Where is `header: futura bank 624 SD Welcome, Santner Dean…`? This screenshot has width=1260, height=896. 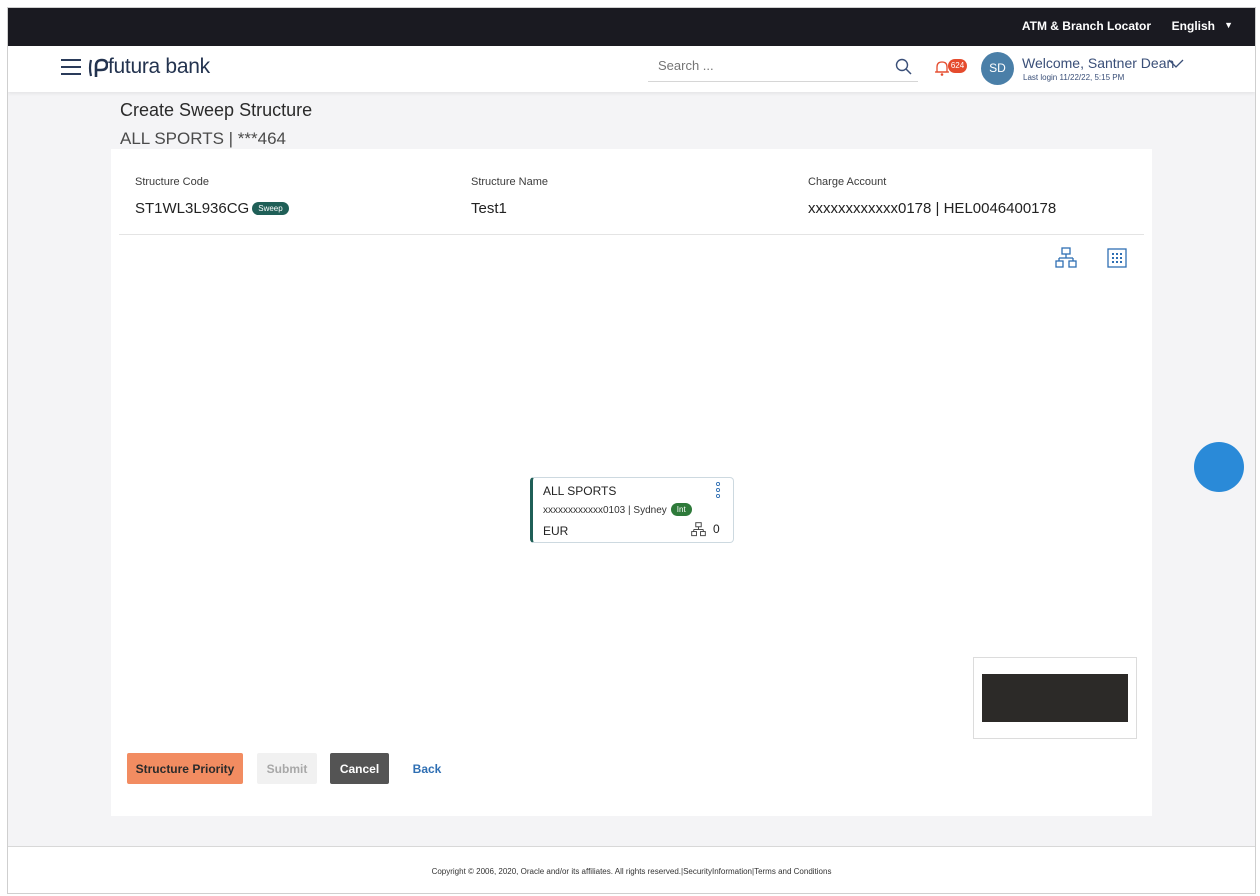 header: futura bank 624 SD Welcome, Santner Dean… is located at coordinates (631, 69).